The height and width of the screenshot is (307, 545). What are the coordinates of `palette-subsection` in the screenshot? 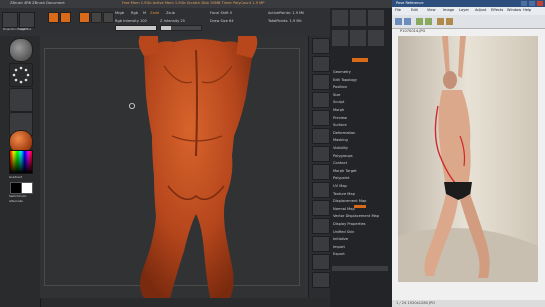 It's located at (360, 268).